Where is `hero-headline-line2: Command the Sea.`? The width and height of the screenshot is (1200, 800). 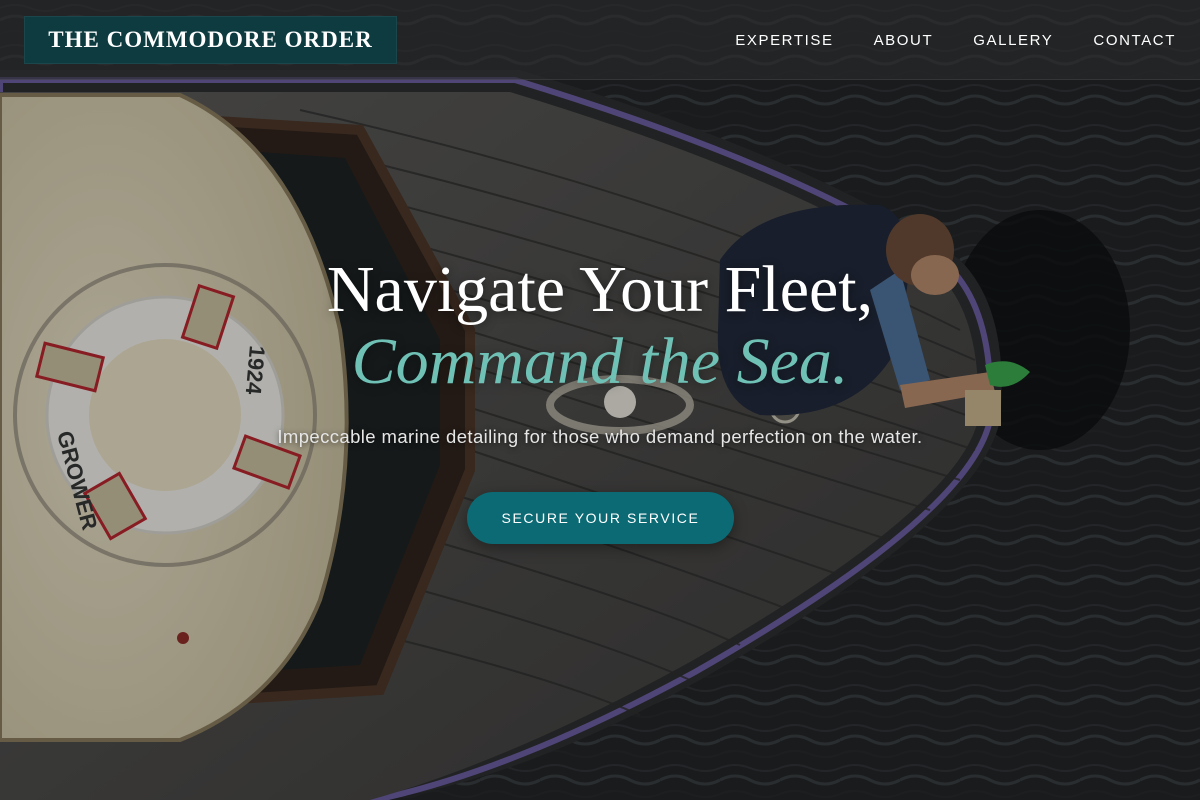
hero-headline-line2: Command the Sea. is located at coordinates (600, 361).